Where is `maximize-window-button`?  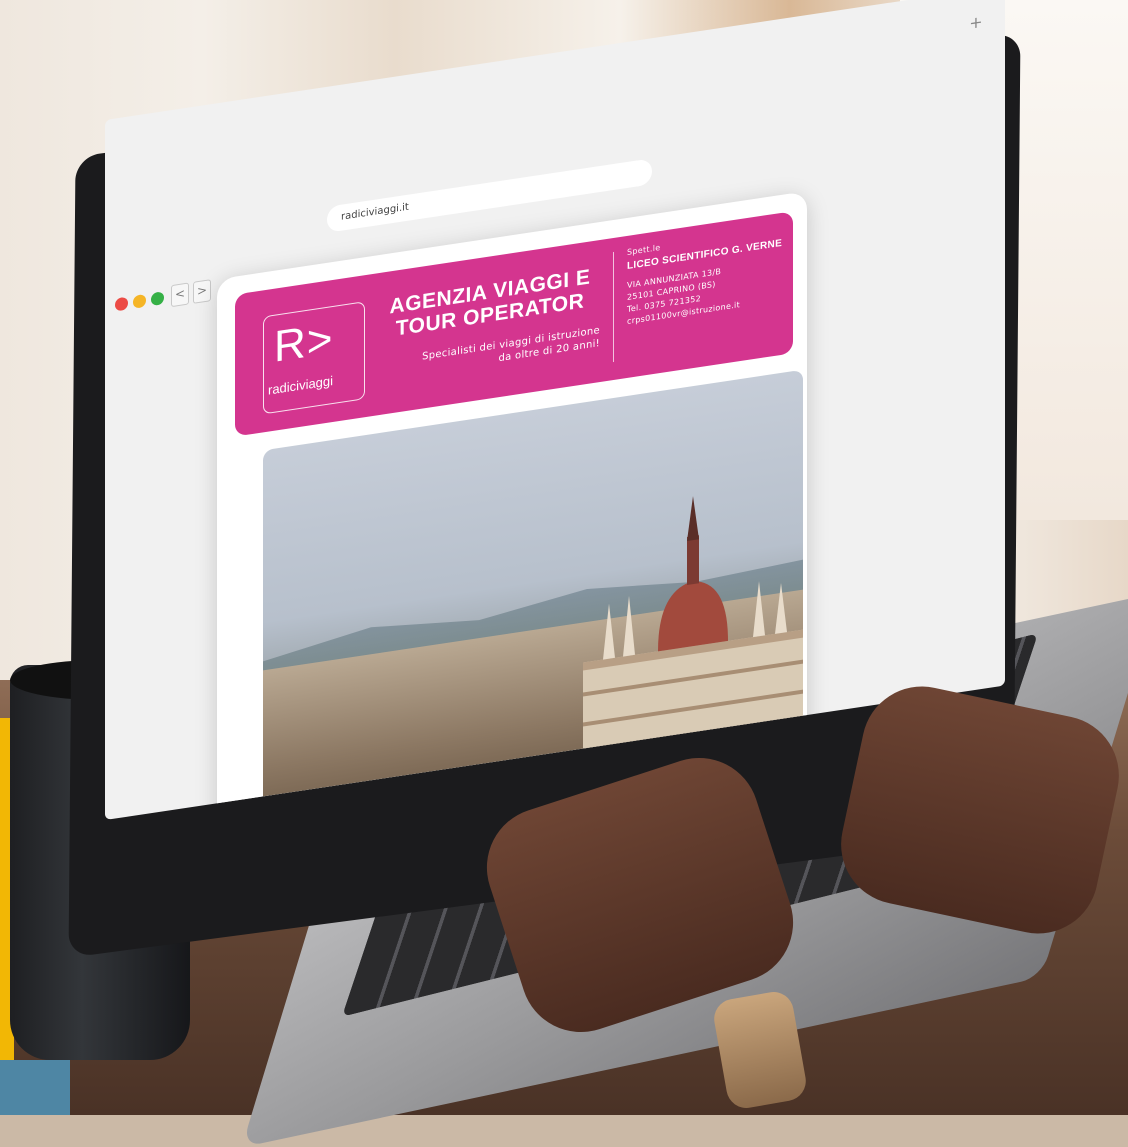 maximize-window-button is located at coordinates (157, 299).